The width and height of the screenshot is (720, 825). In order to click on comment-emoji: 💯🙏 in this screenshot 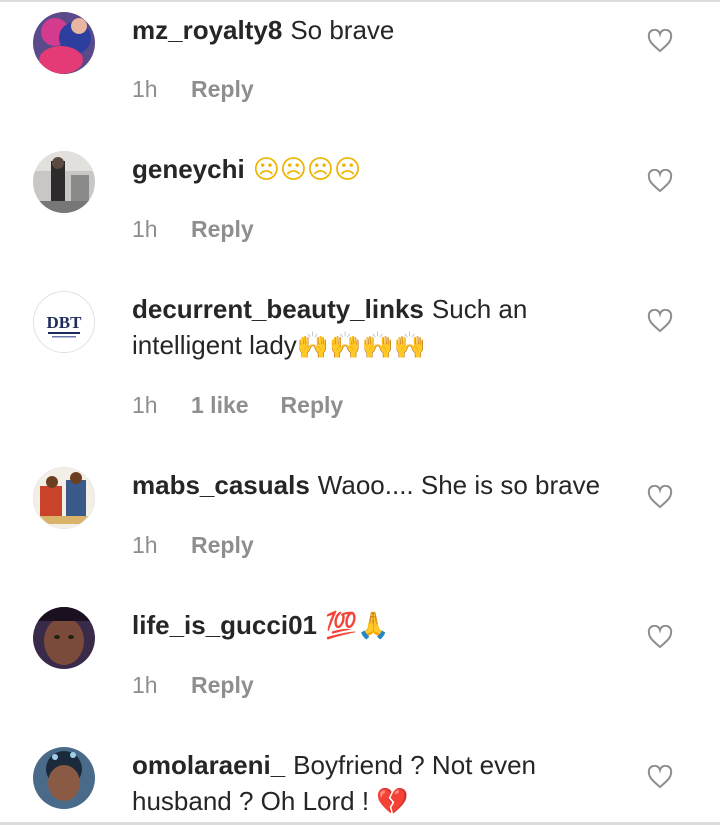, I will do `click(357, 626)`.